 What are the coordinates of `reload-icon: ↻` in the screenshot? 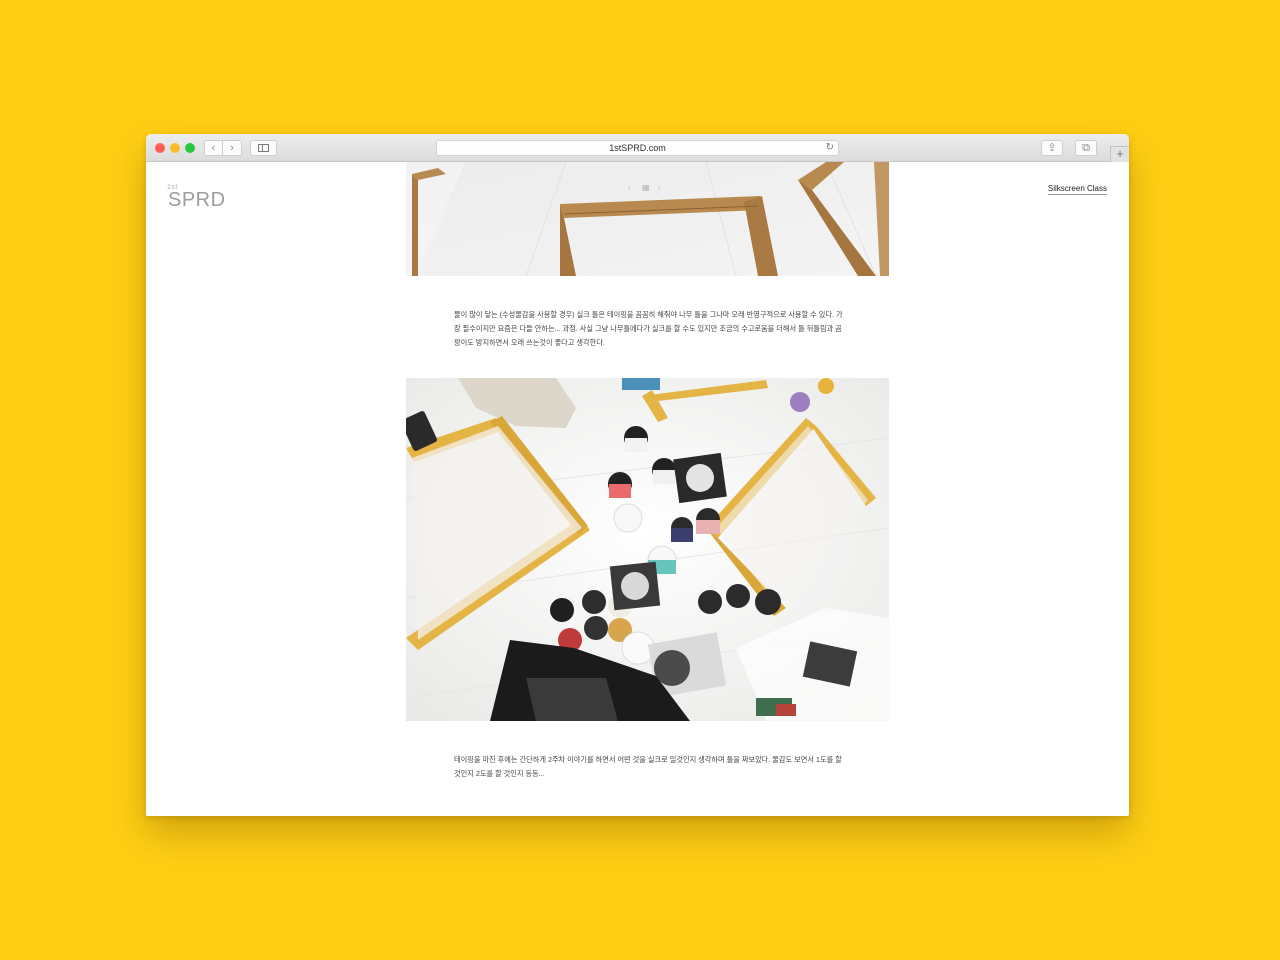 It's located at (830, 148).